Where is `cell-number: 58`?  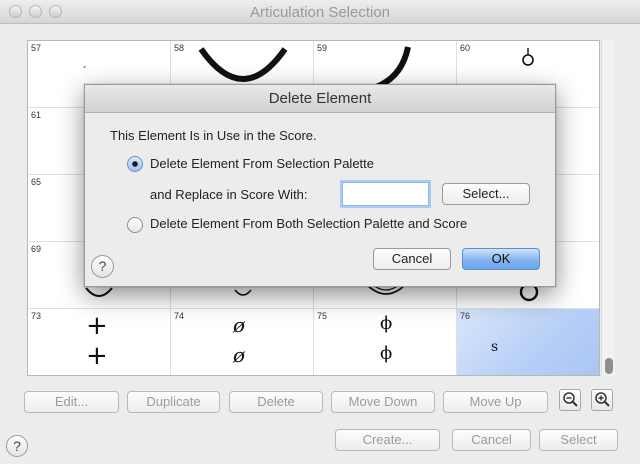 cell-number: 58 is located at coordinates (179, 48).